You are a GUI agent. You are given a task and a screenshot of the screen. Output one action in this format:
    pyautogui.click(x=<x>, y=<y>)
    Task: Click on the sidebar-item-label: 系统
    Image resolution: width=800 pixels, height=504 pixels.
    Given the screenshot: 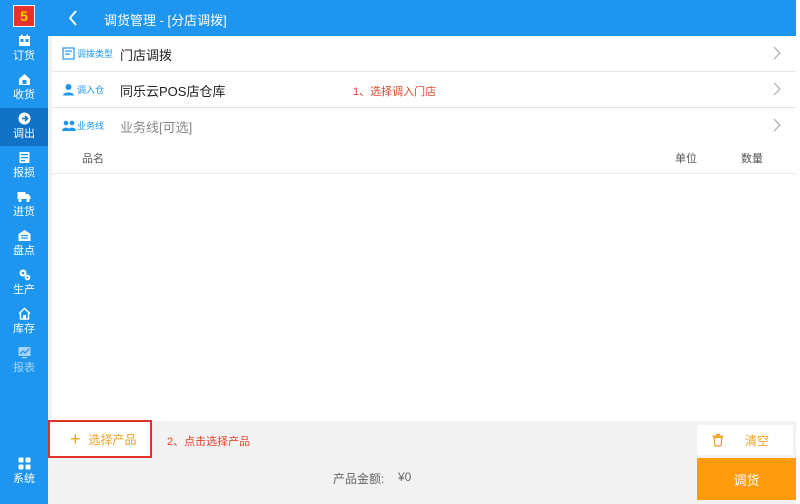 What is the action you would take?
    pyautogui.click(x=24, y=479)
    